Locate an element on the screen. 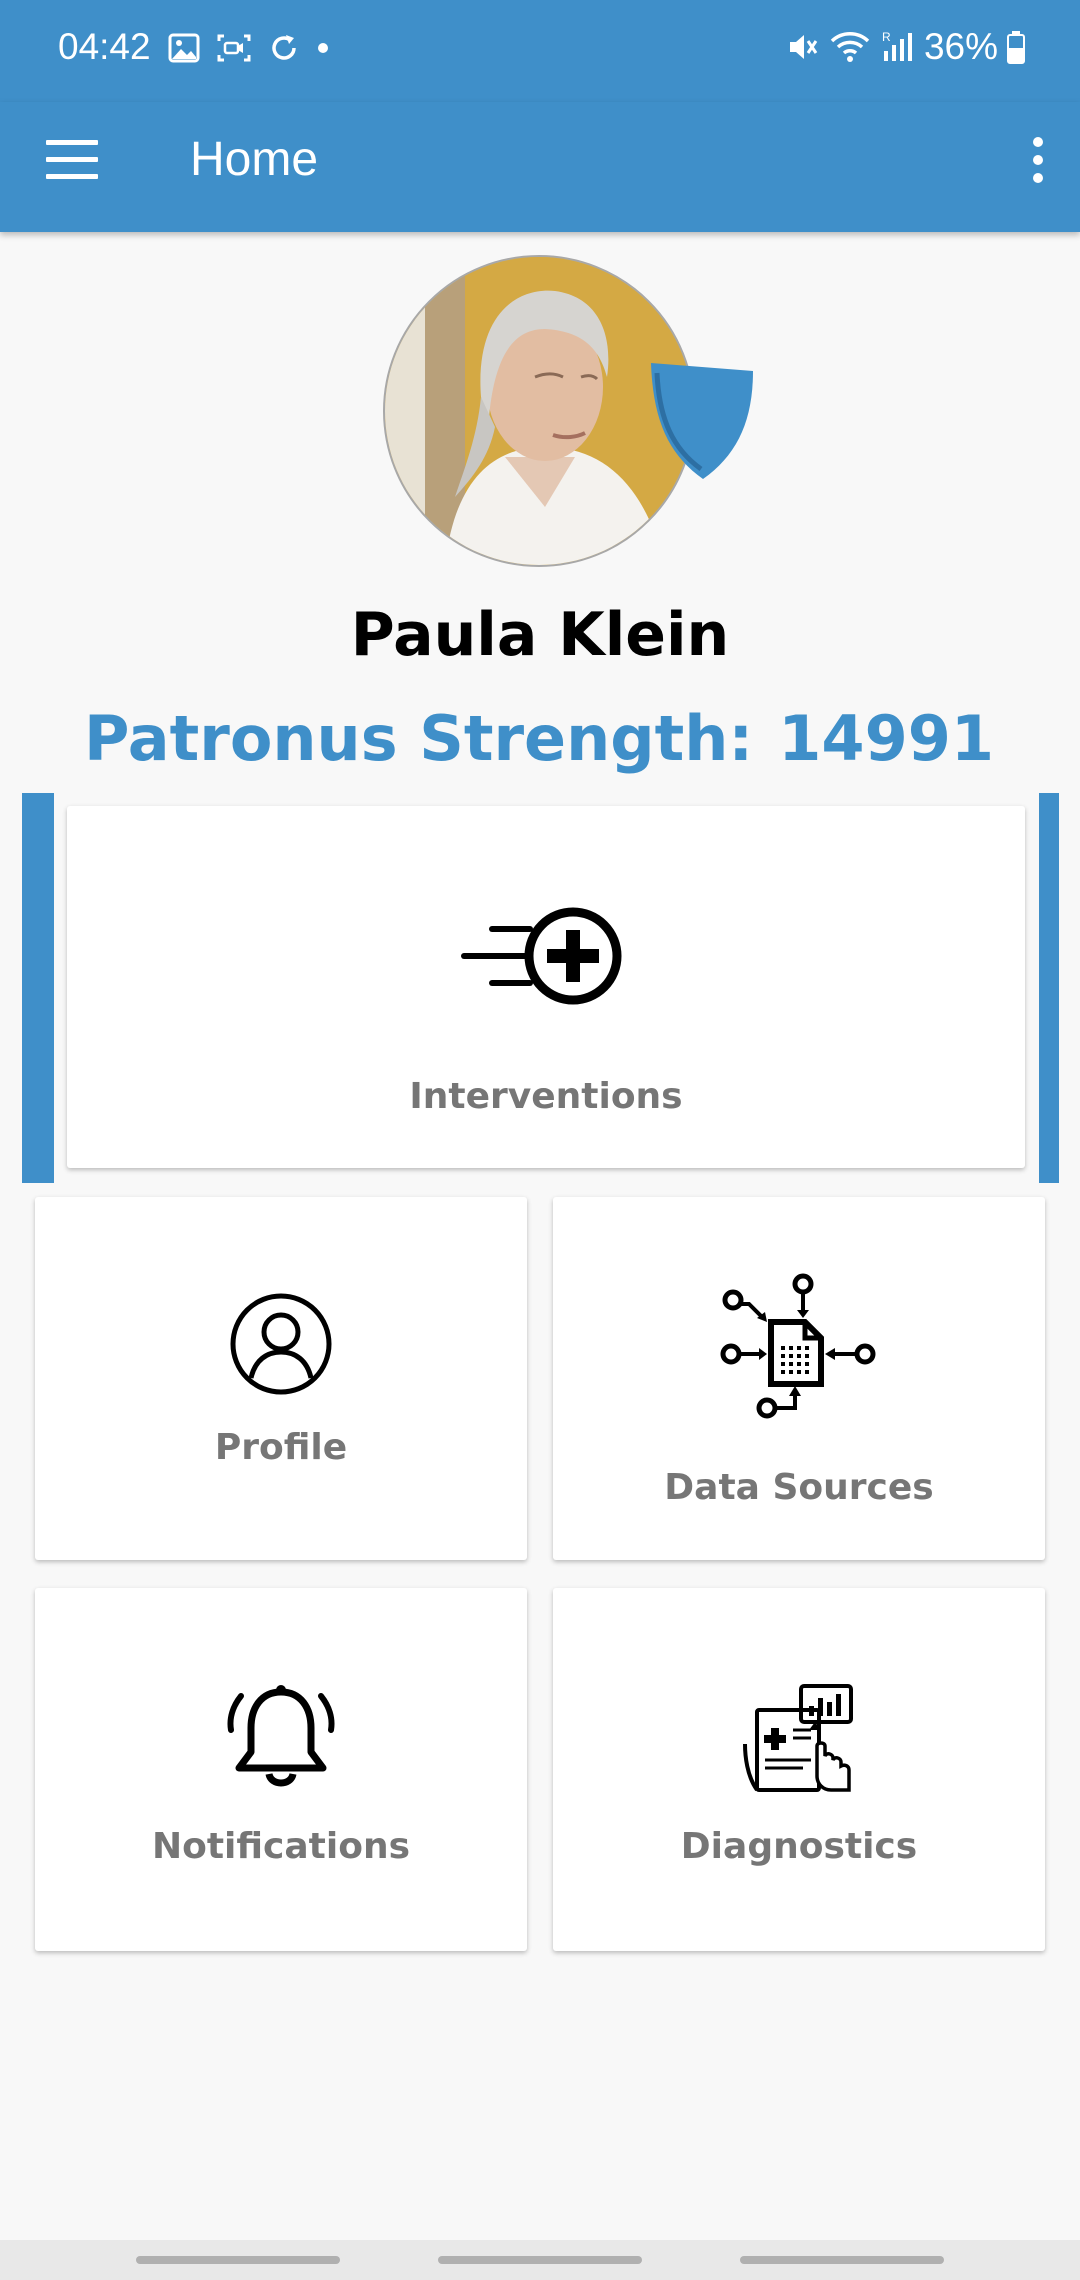 This screenshot has height=2280, width=1080. notifications-label: Notifications is located at coordinates (281, 1846).